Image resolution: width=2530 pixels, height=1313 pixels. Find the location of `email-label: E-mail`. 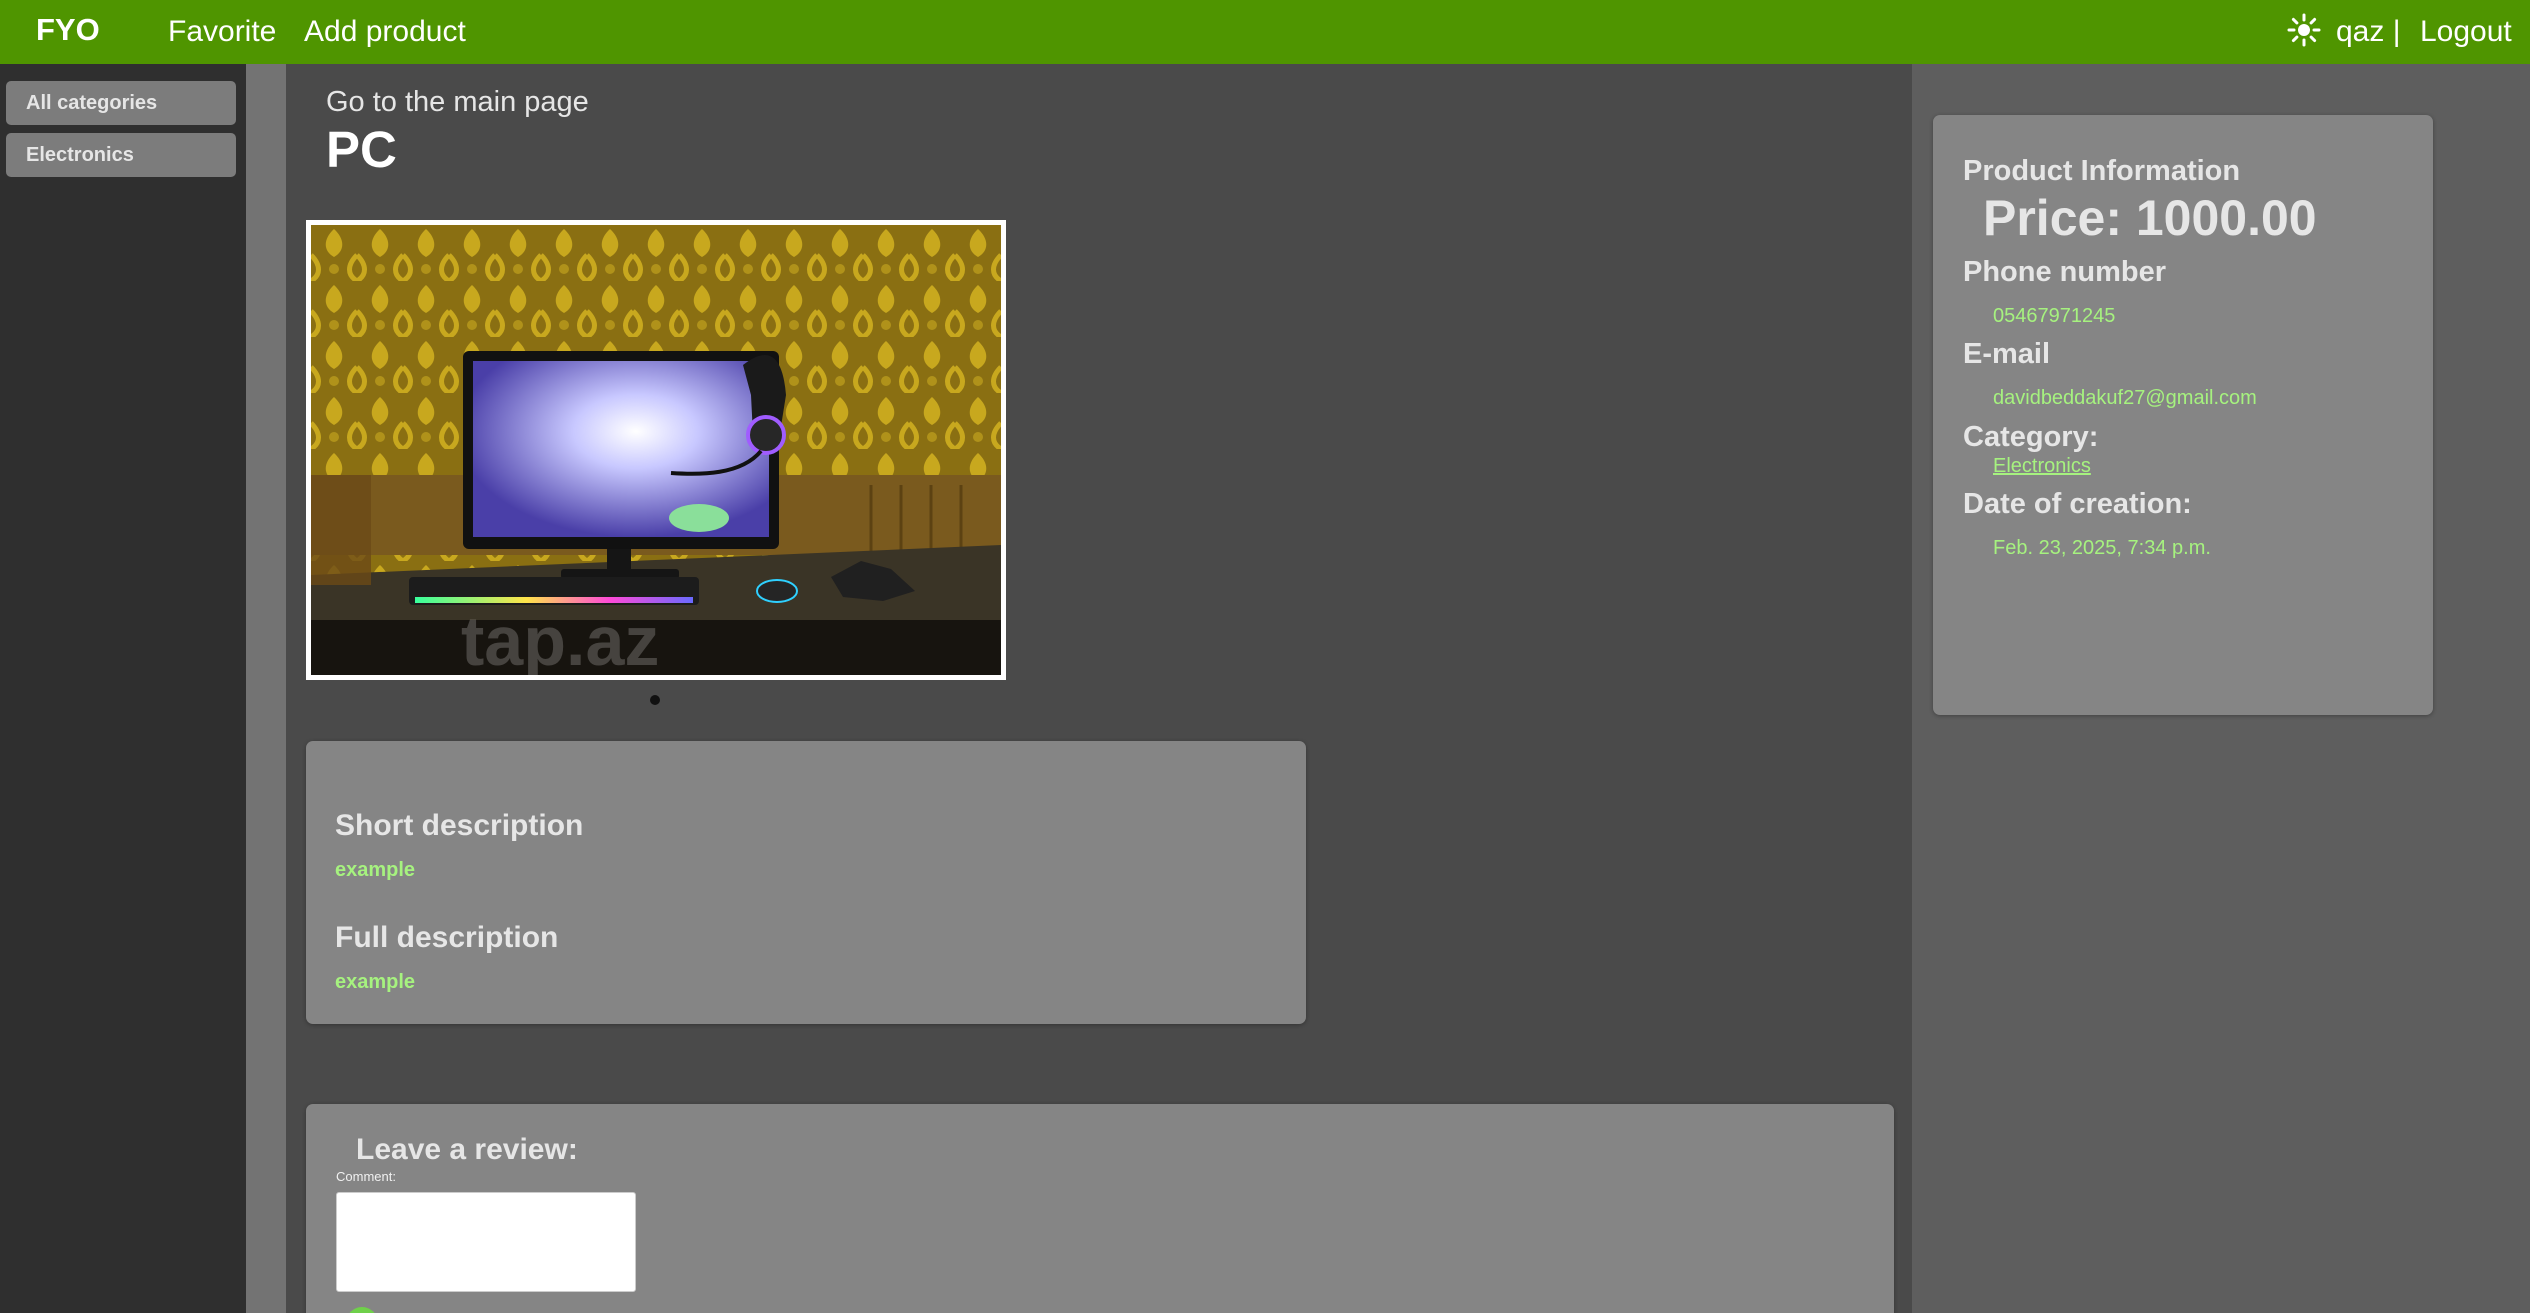

email-label: E-mail is located at coordinates (2007, 354).